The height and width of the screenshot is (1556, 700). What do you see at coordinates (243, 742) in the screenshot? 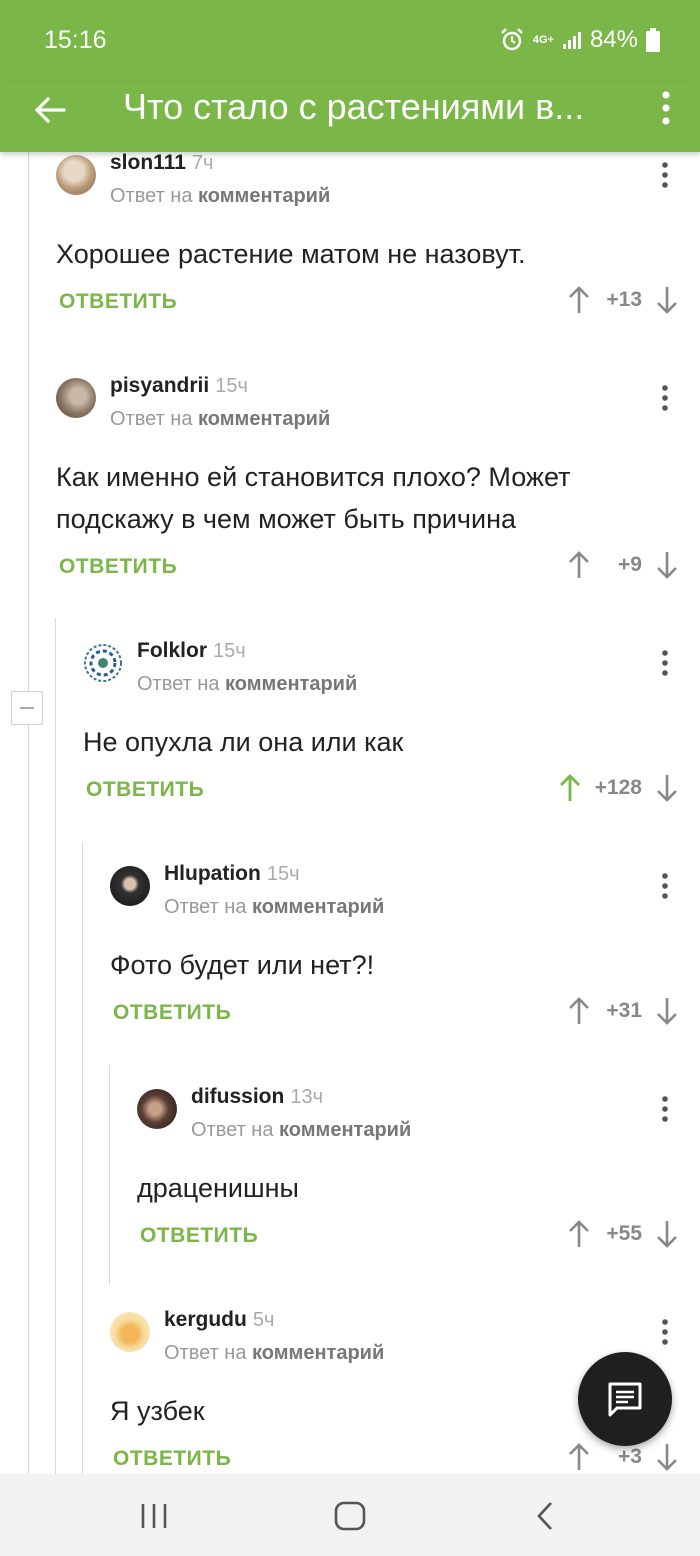
I see `comment-text: Не опухла ли она или как` at bounding box center [243, 742].